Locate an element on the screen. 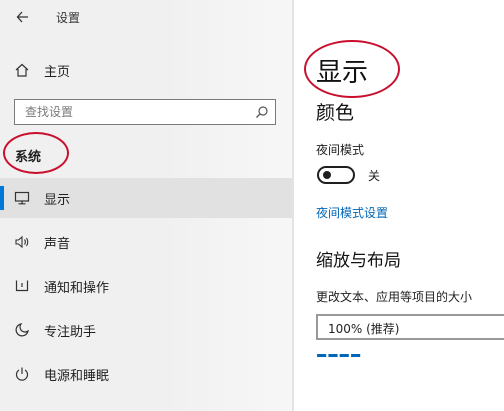  advanced-scaling-link-cut: ▬▬▬▬ ▬▬▬▬ is located at coordinates (360, 357).